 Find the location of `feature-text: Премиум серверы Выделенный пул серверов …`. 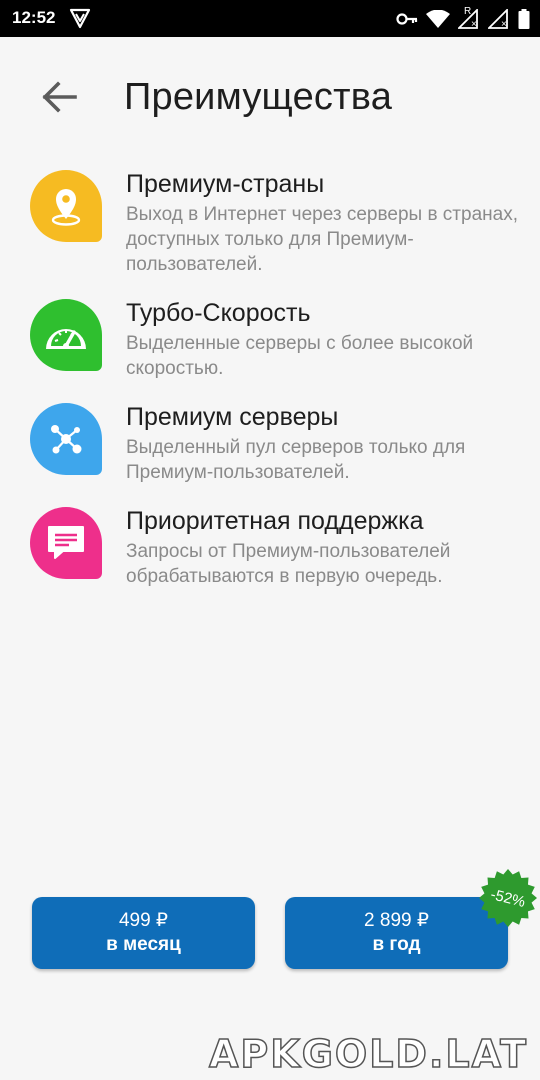

feature-text: Премиум серверы Выделенный пул серверов … is located at coordinates (322, 443).